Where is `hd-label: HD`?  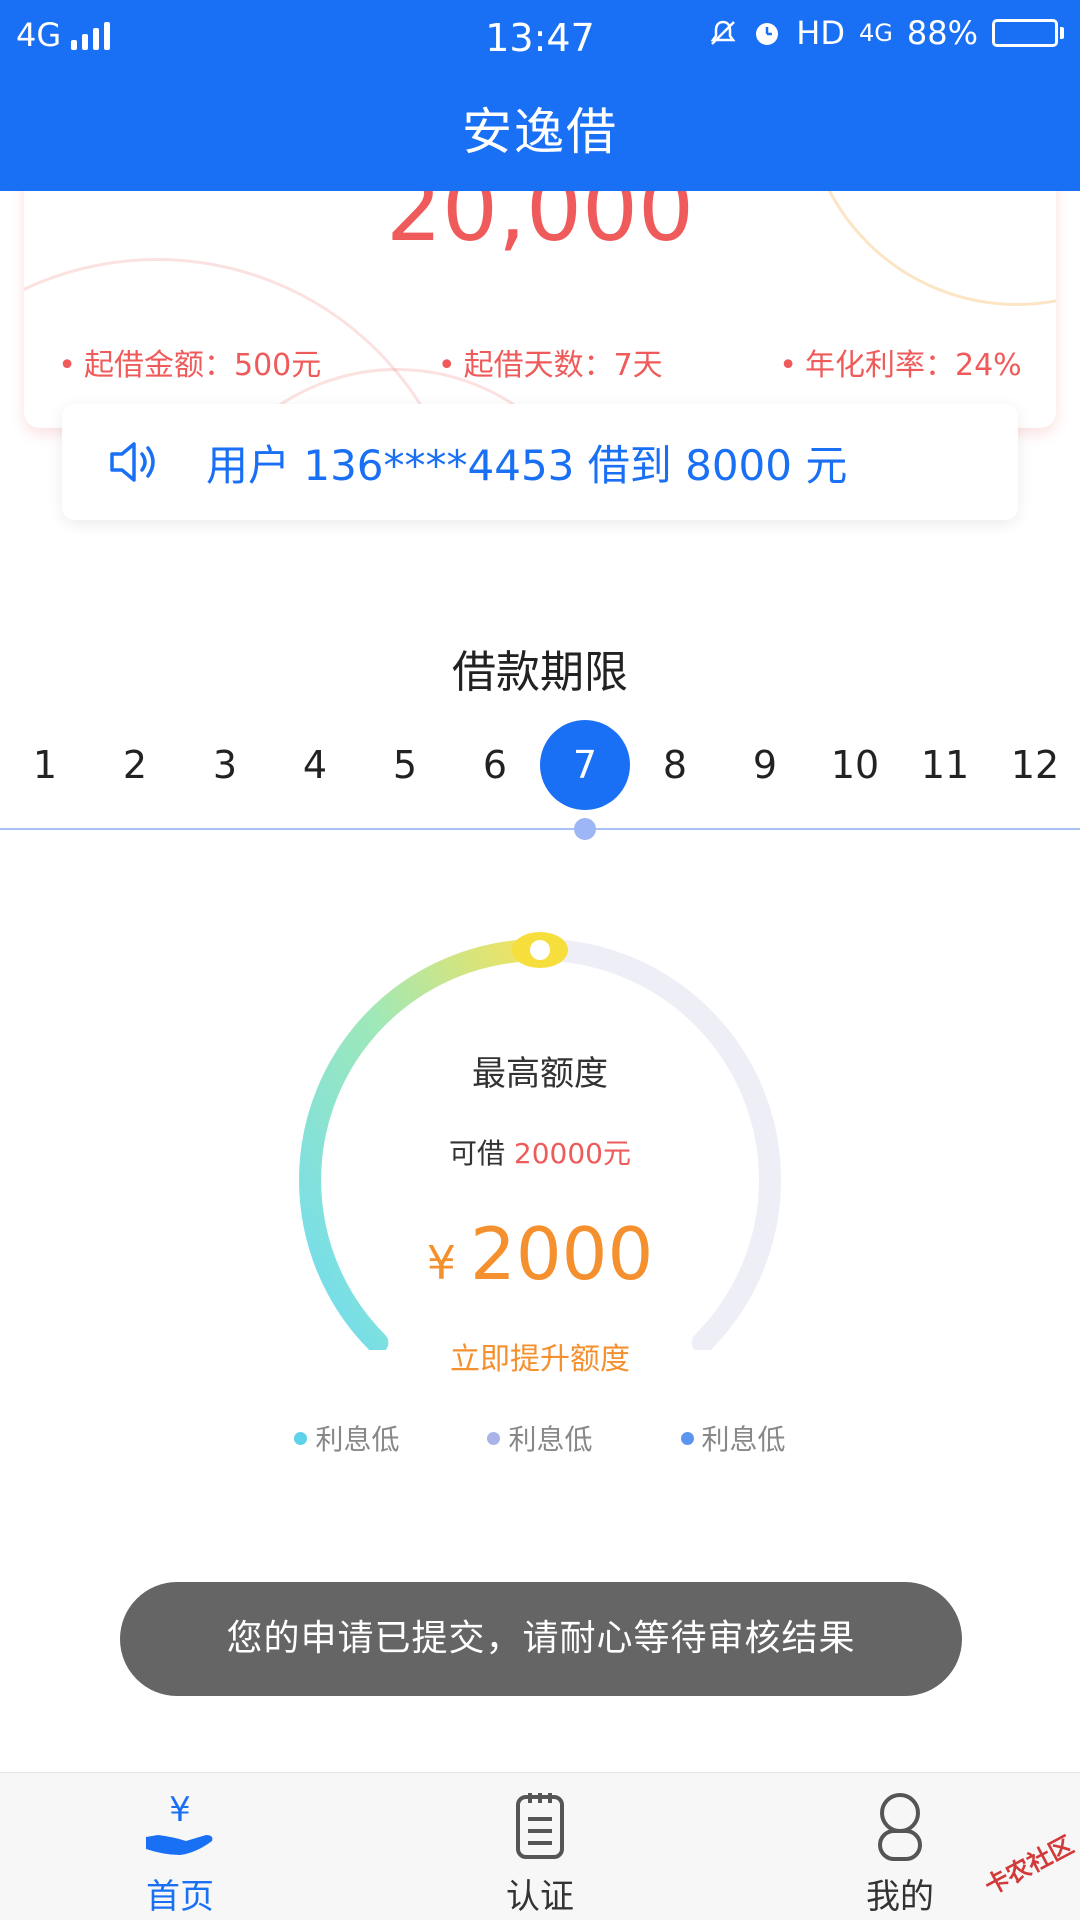 hd-label: HD is located at coordinates (820, 33).